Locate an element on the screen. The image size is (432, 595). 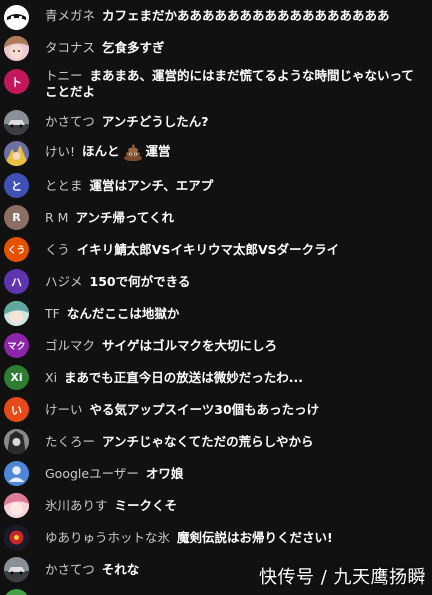
message-content: ゆありゅうホットな氷 魔剣伝説はお帰りください! is located at coordinates (234, 538).